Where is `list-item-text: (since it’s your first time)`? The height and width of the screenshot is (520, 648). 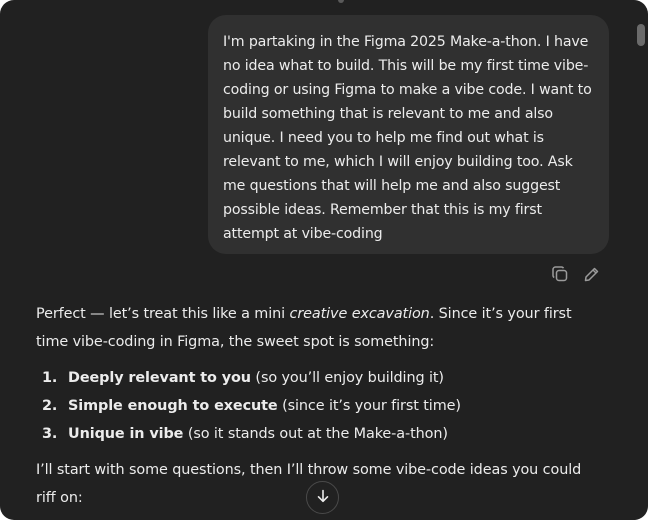 list-item-text: (since it’s your first time) is located at coordinates (369, 406).